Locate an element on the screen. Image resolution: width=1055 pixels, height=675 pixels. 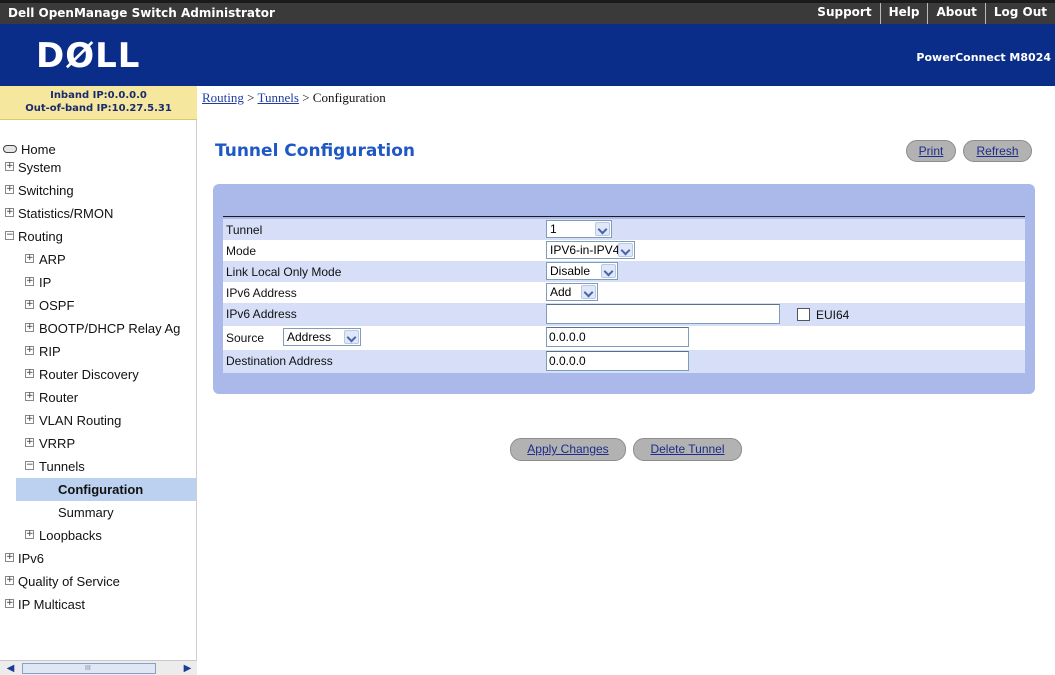
mode-row: Mode IPV6-in-IPV4 is located at coordinates (624, 250).